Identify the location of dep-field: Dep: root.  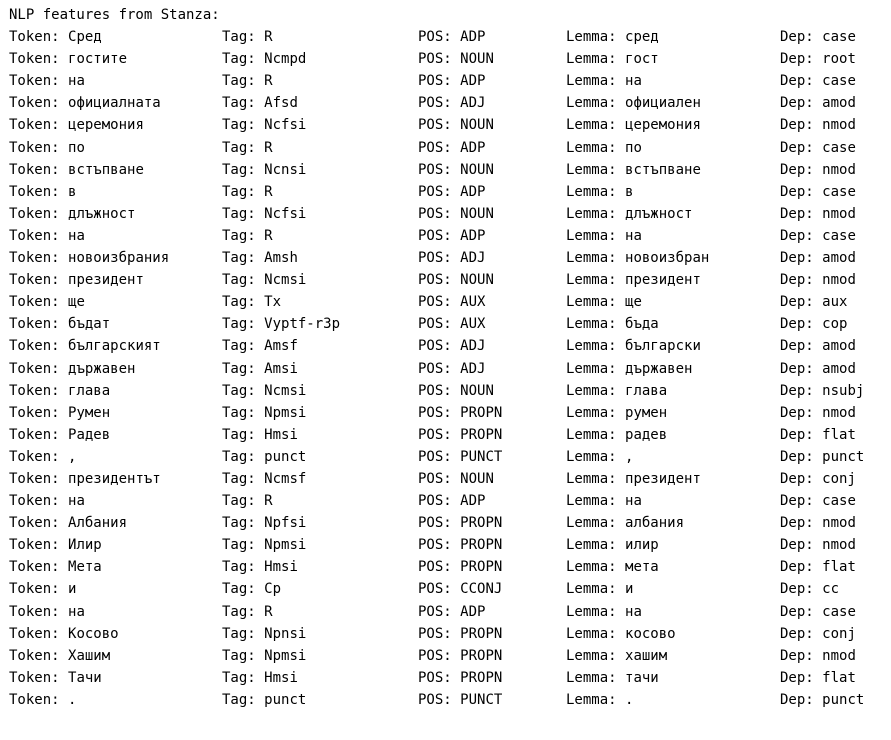
(818, 59).